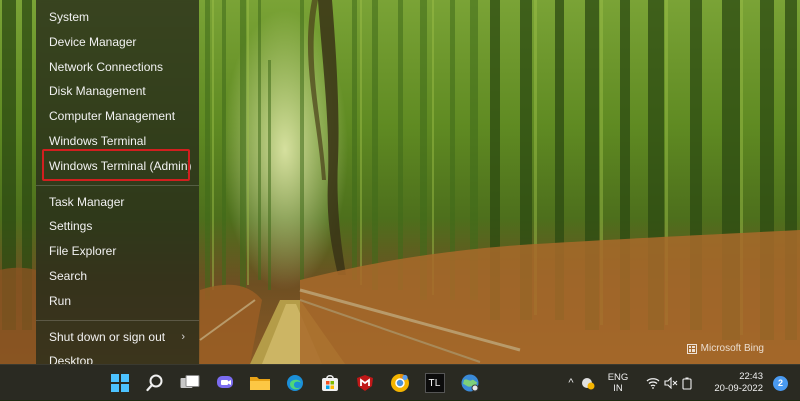  What do you see at coordinates (93, 41) in the screenshot?
I see `menu-item-label: Device Manager` at bounding box center [93, 41].